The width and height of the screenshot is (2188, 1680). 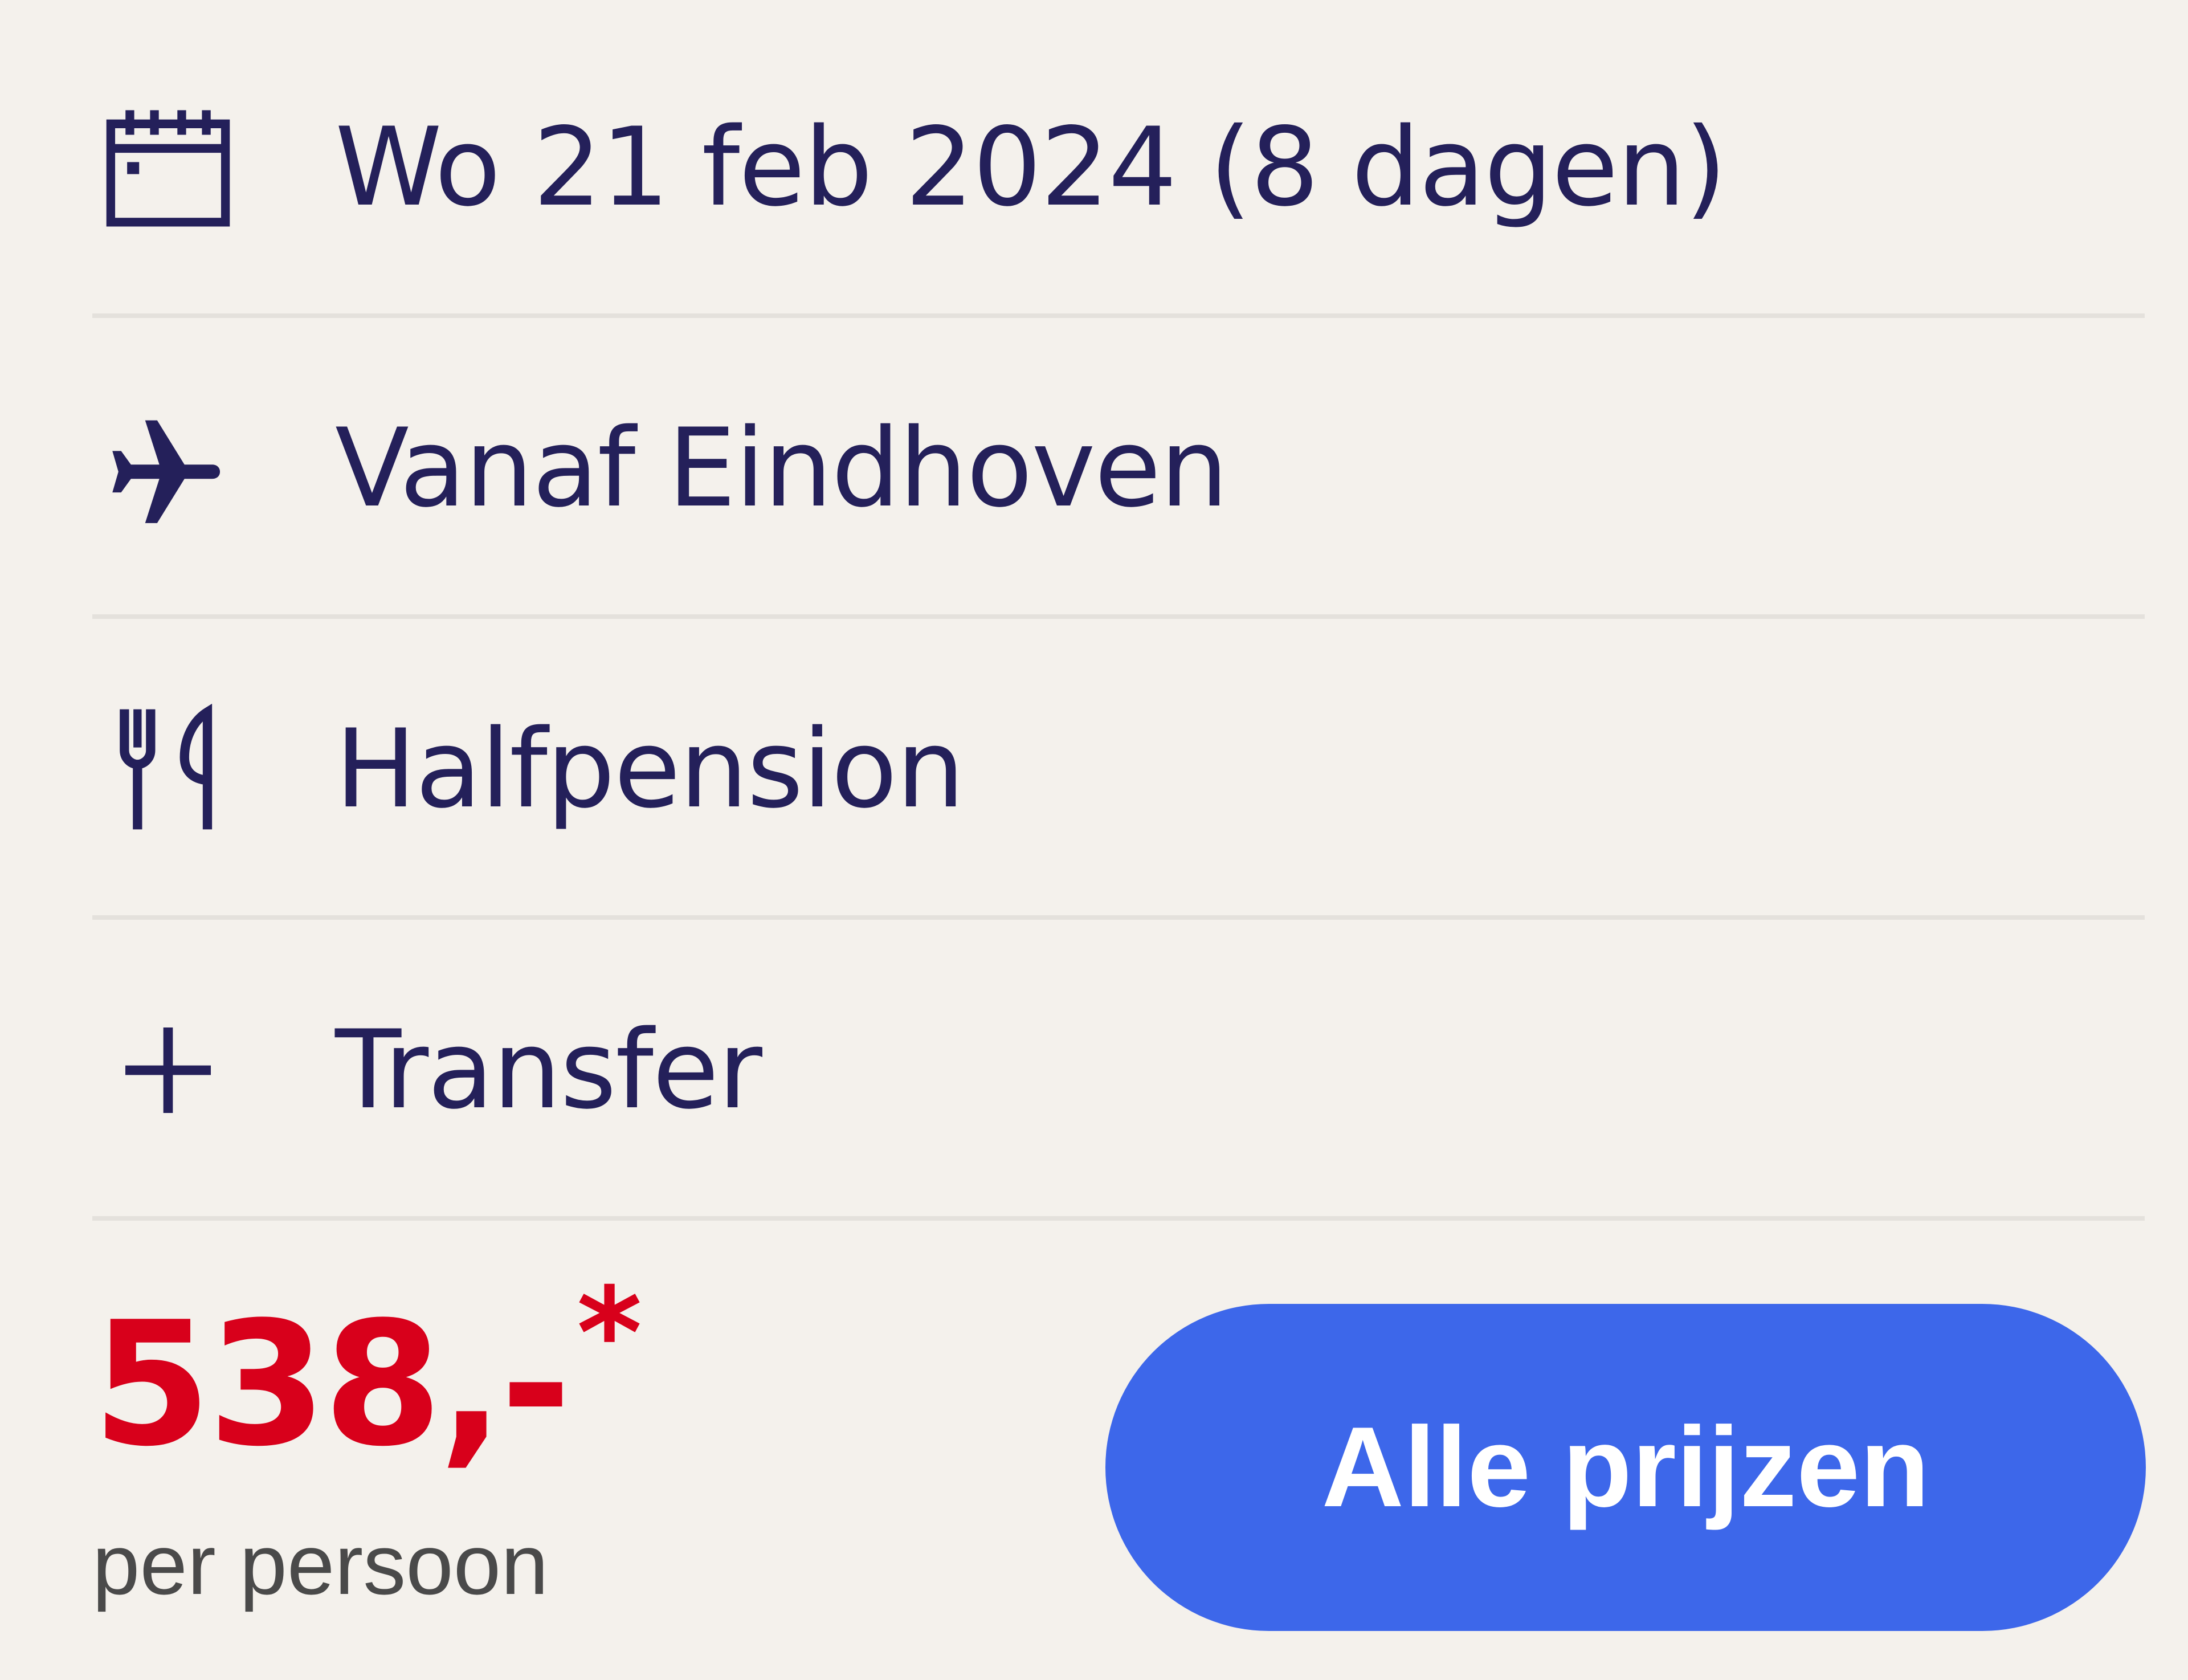 I want to click on detail-label-date: Wo 21 feb 2024 (8 dagen), so click(x=1031, y=167).